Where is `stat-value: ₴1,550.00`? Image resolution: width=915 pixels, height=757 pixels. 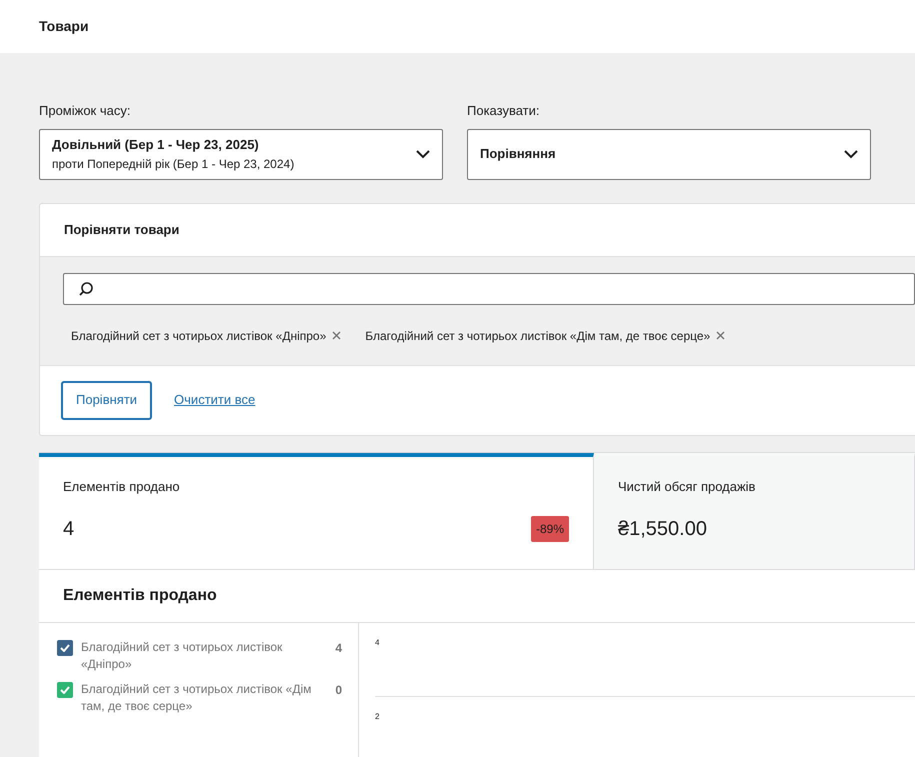 stat-value: ₴1,550.00 is located at coordinates (662, 529).